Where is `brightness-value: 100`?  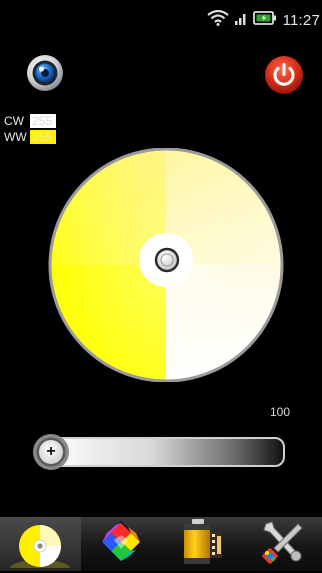 brightness-value: 100 is located at coordinates (280, 412).